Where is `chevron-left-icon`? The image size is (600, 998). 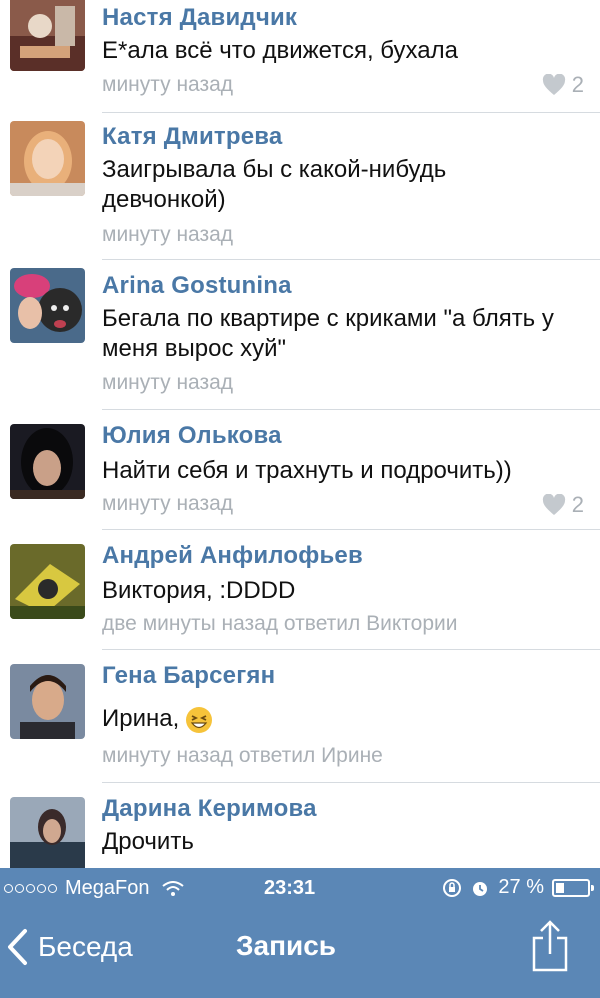
chevron-left-icon is located at coordinates (17, 947).